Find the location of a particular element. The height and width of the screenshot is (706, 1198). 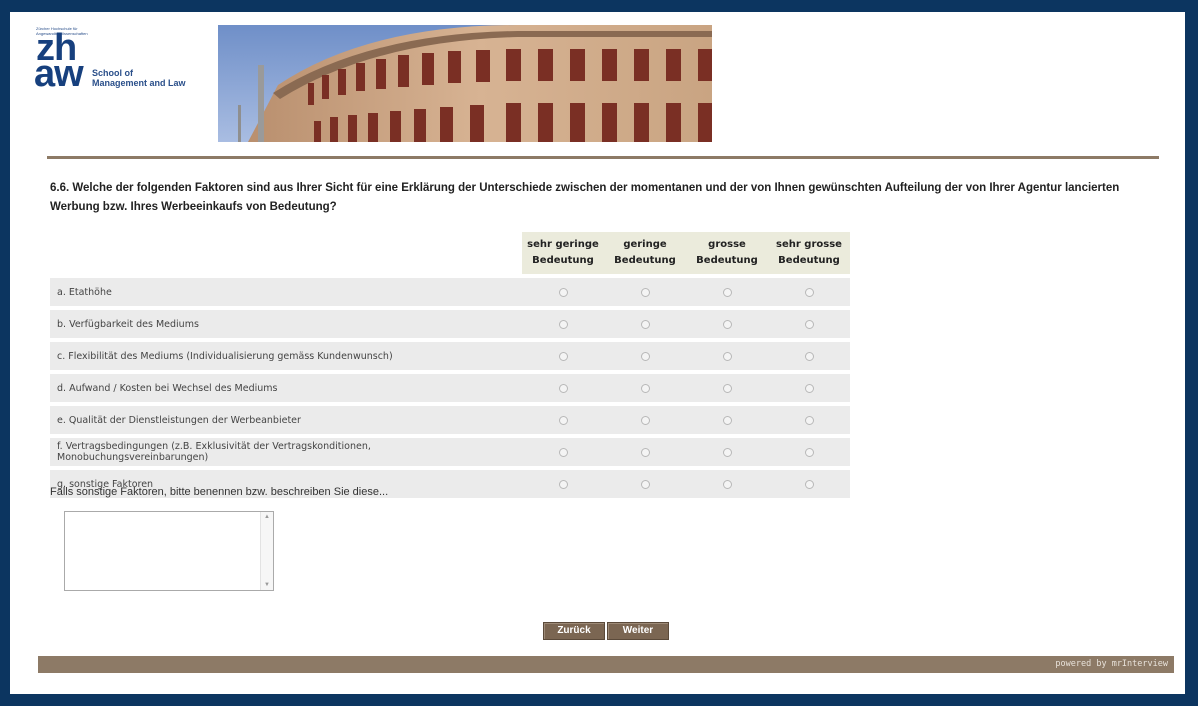

scroll-down-icon: ▼ is located at coordinates (267, 585).